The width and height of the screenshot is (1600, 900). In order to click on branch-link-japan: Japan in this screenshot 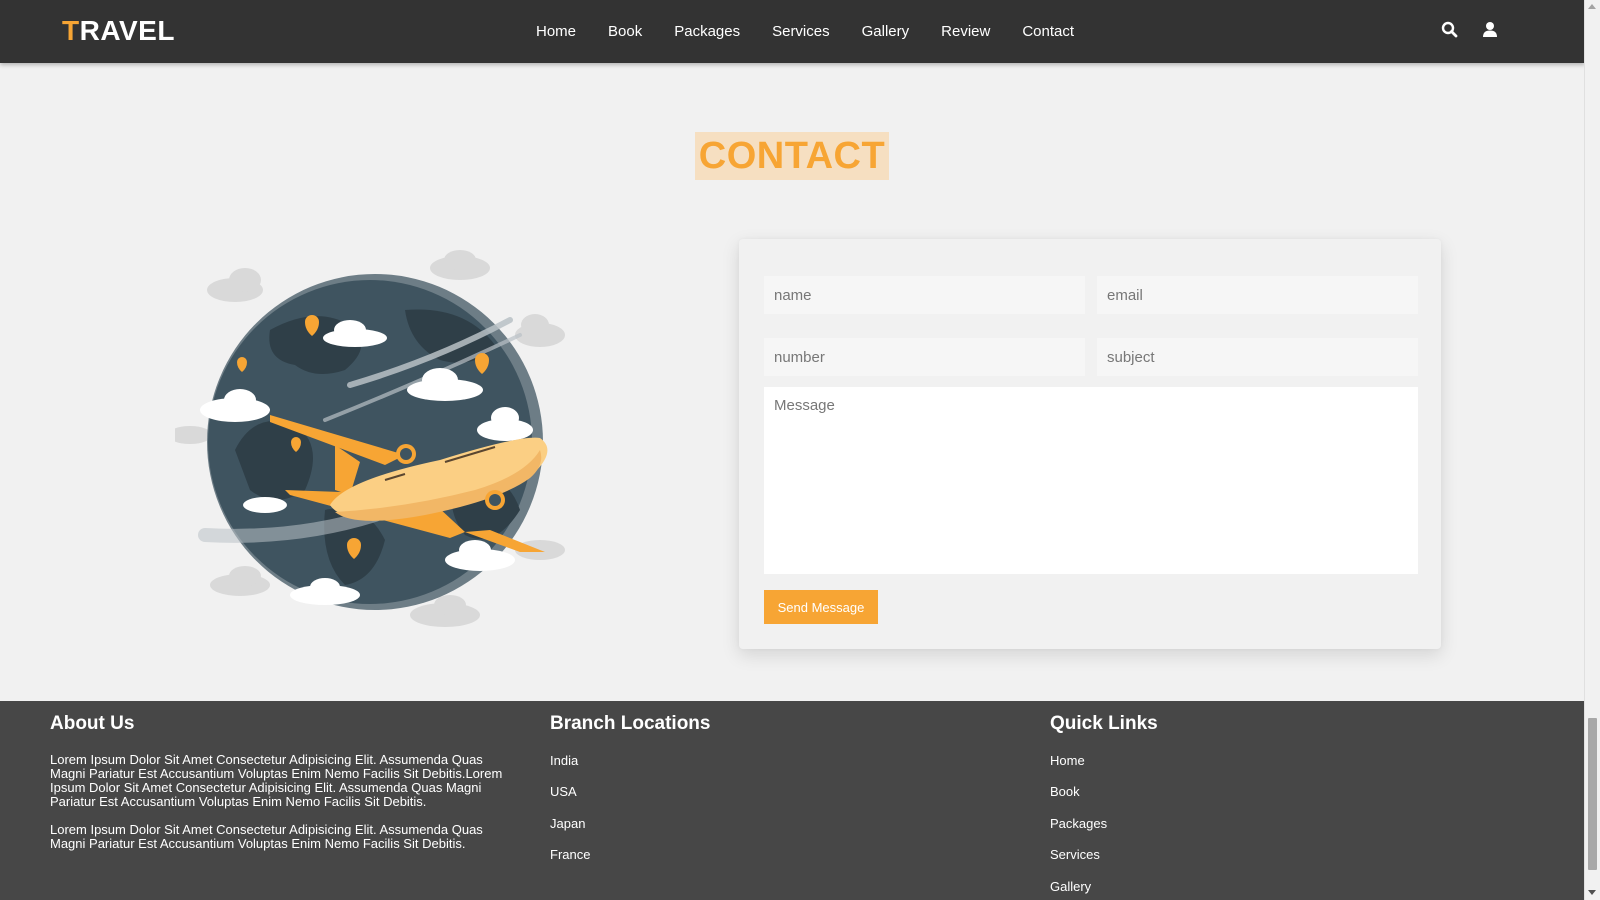, I will do `click(567, 823)`.